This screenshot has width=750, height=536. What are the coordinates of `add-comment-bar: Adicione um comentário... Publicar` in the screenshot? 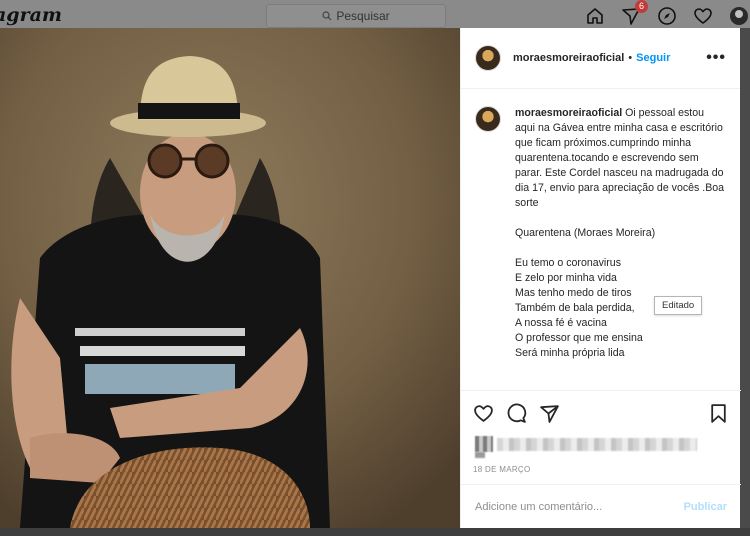 It's located at (601, 506).